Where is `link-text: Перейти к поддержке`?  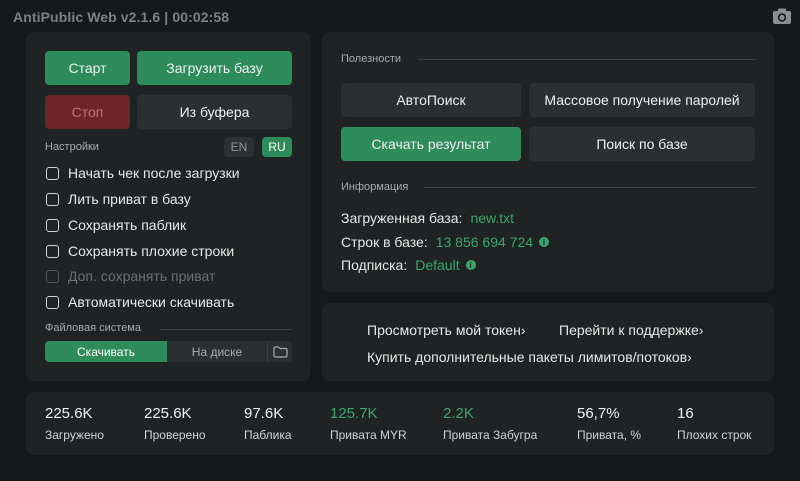
link-text: Перейти к поддержке is located at coordinates (629, 330).